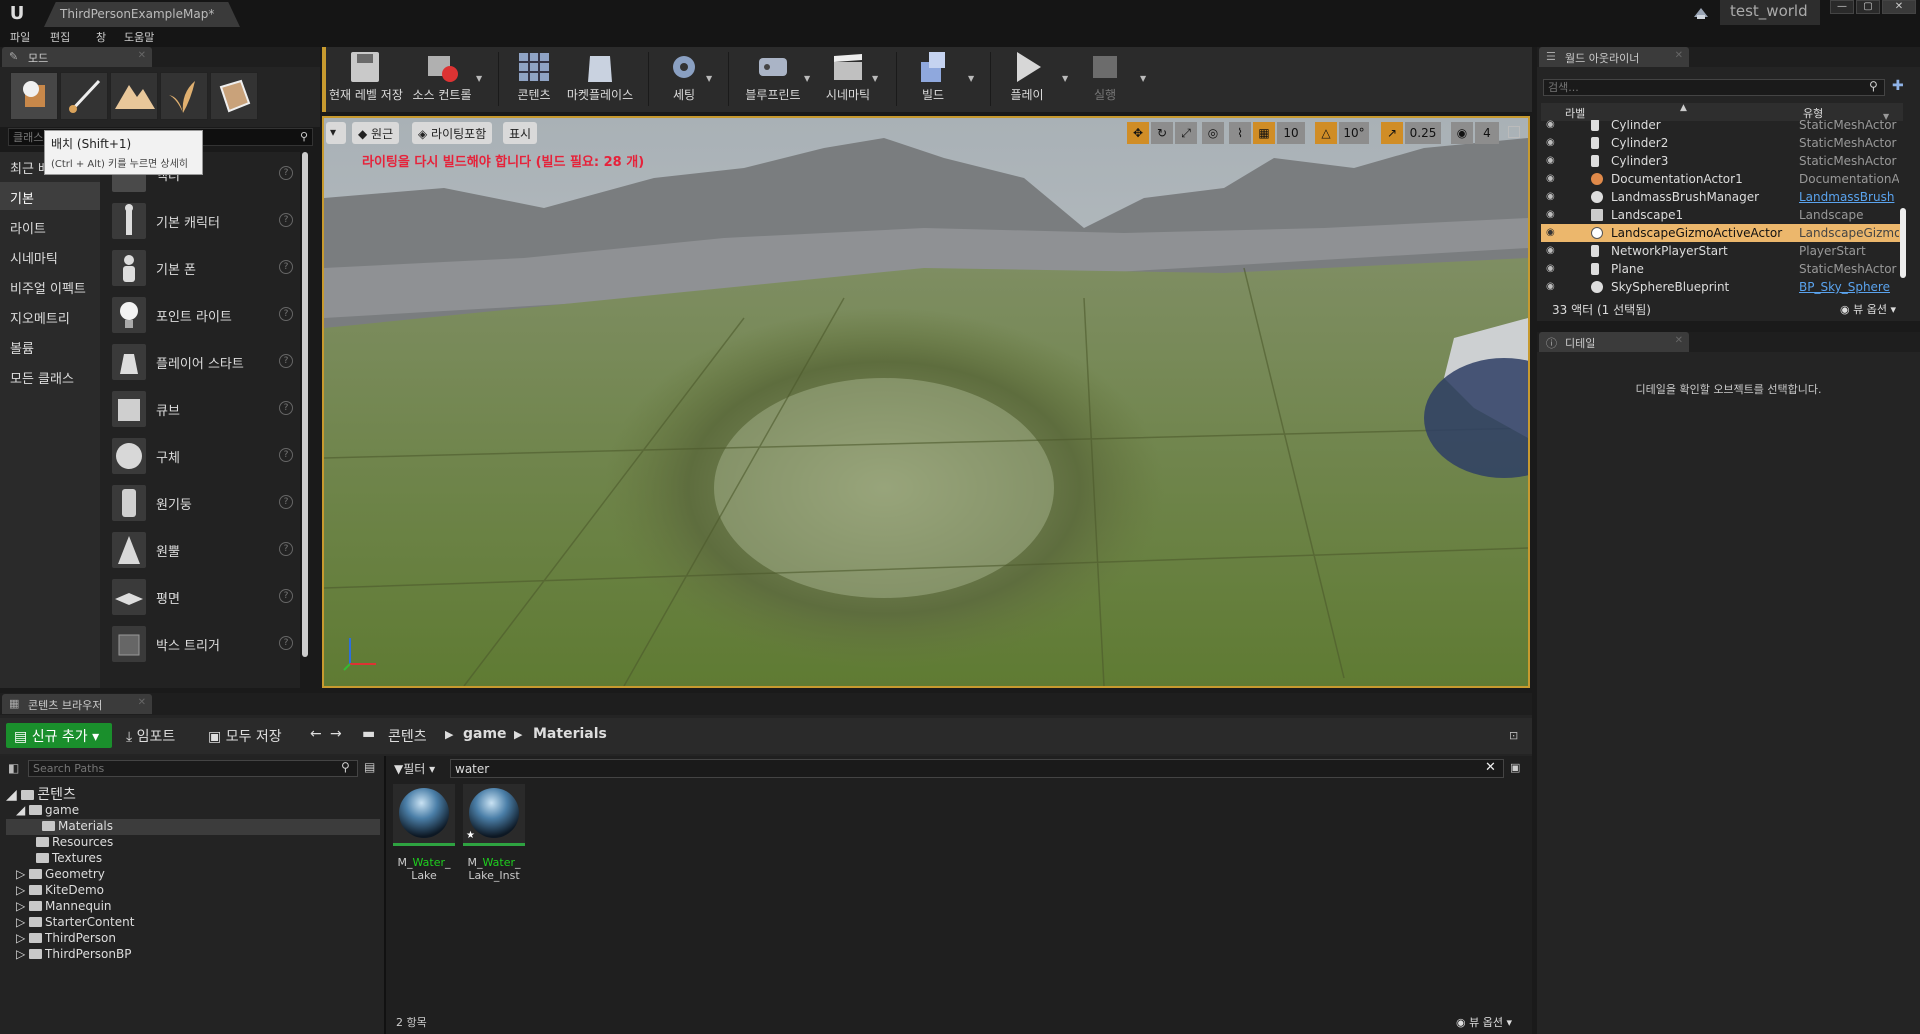 This screenshot has height=1034, width=1920. Describe the element at coordinates (59, 735) in the screenshot. I see `add-new-button: ▤ 신규 추가 ▾` at that location.